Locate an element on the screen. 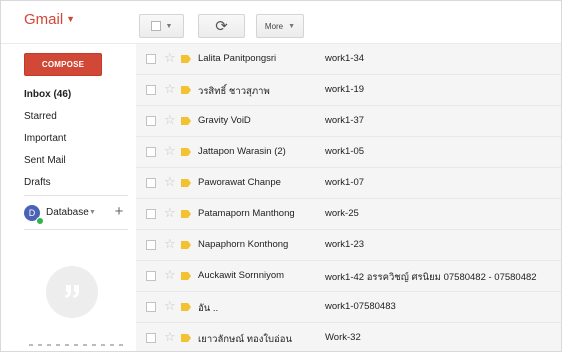  message-subject: work1-07 is located at coordinates (345, 182).